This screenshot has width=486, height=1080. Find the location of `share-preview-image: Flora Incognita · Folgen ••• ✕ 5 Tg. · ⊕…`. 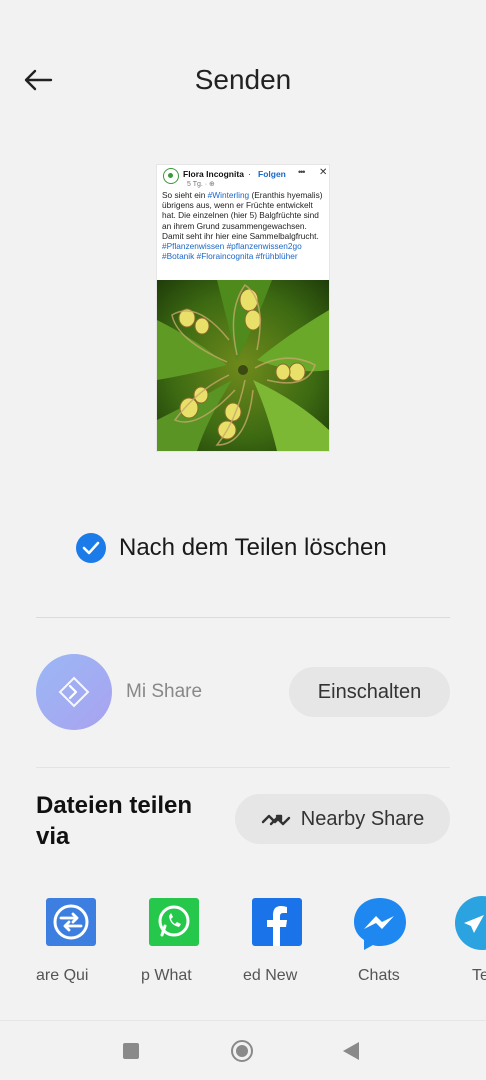

share-preview-image: Flora Incognita · Folgen ••• ✕ 5 Tg. · ⊕… is located at coordinates (243, 308).